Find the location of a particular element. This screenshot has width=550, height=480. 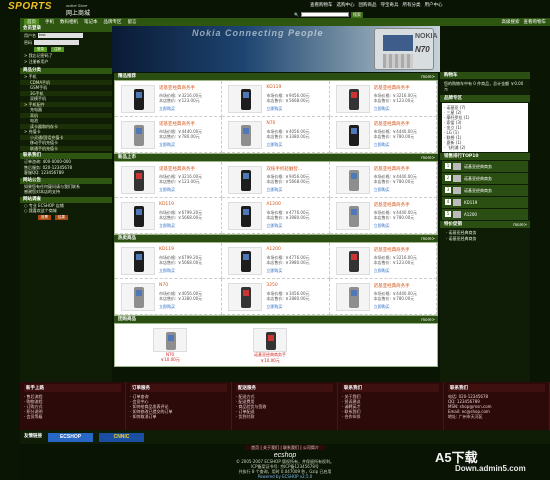

footer-link: 地址: 广州市天河区 is located at coordinates (496, 416).